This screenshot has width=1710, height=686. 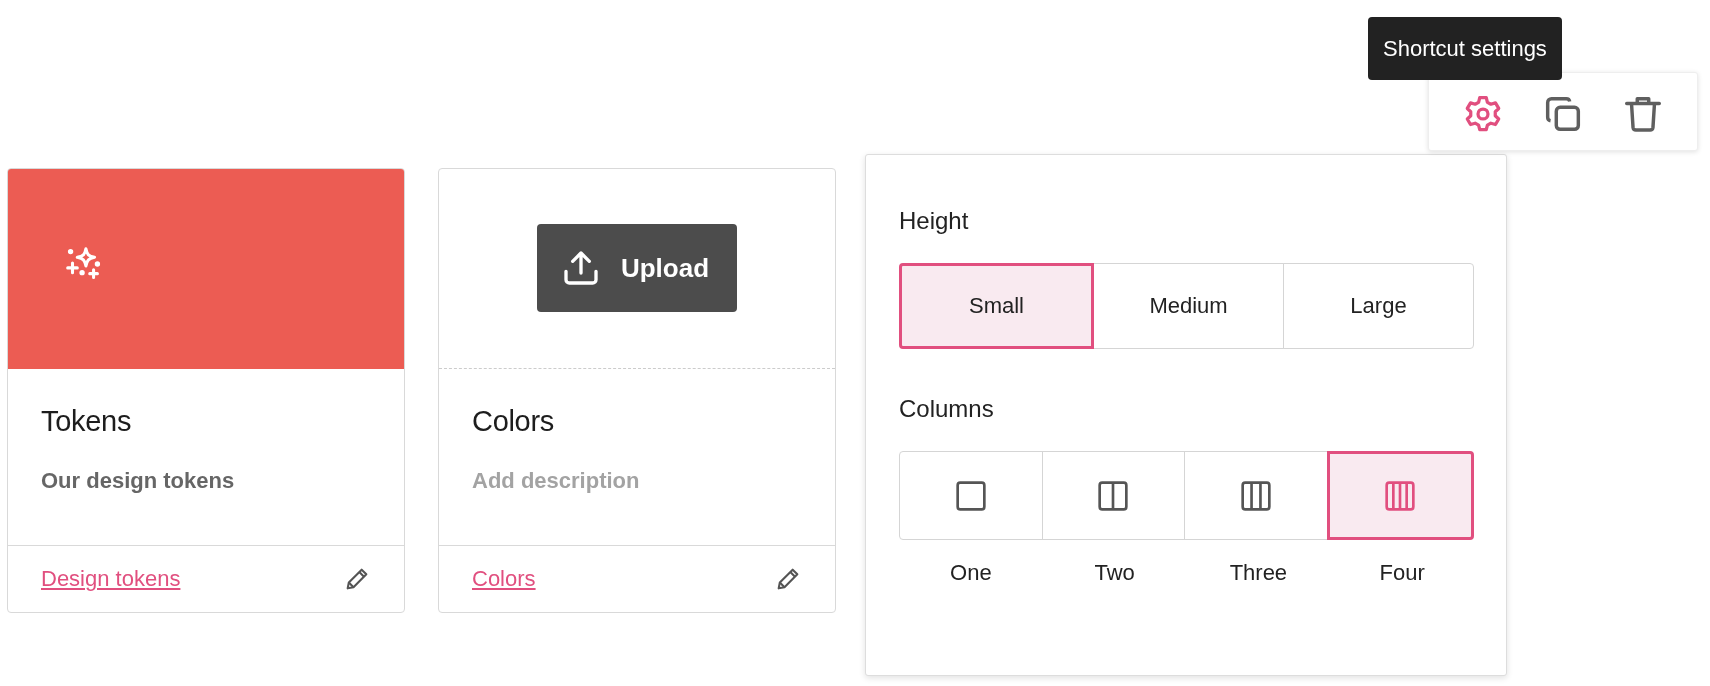 What do you see at coordinates (138, 481) in the screenshot?
I see `card-description: Our design tokens` at bounding box center [138, 481].